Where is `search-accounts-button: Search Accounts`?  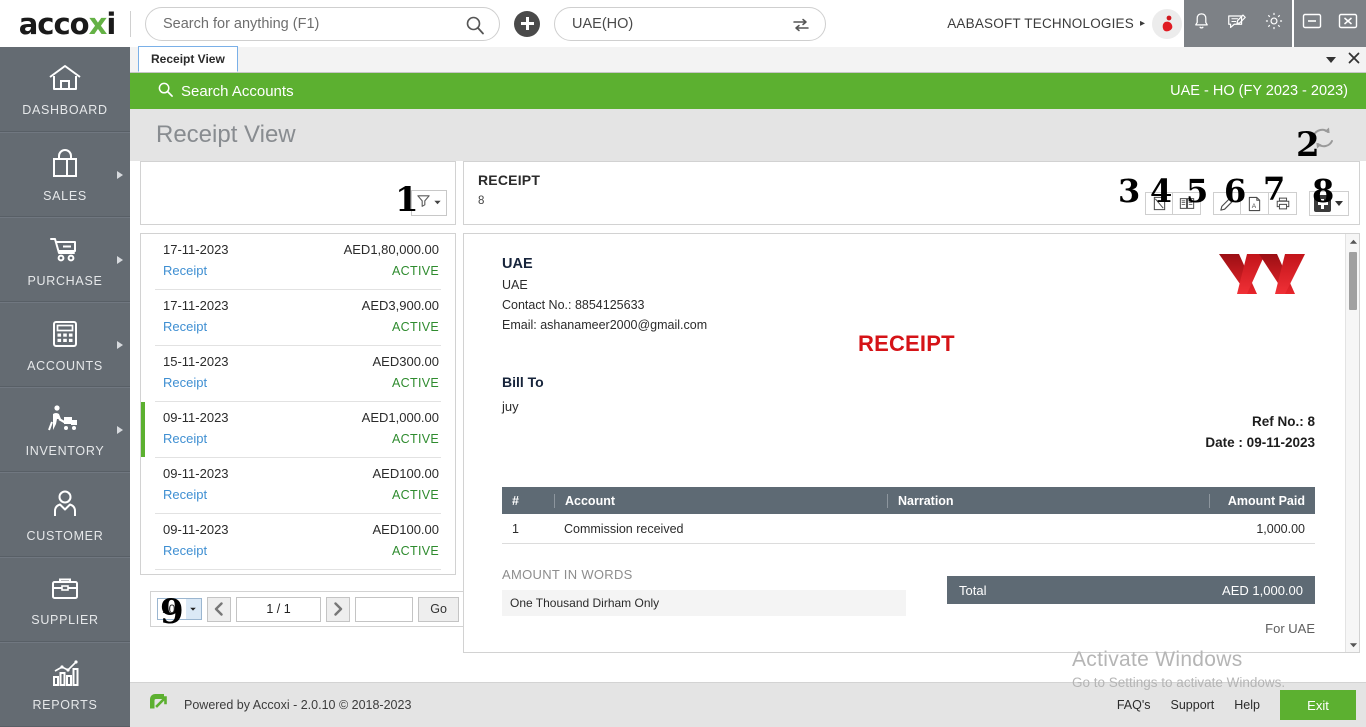
search-accounts-button: Search Accounts is located at coordinates (226, 91).